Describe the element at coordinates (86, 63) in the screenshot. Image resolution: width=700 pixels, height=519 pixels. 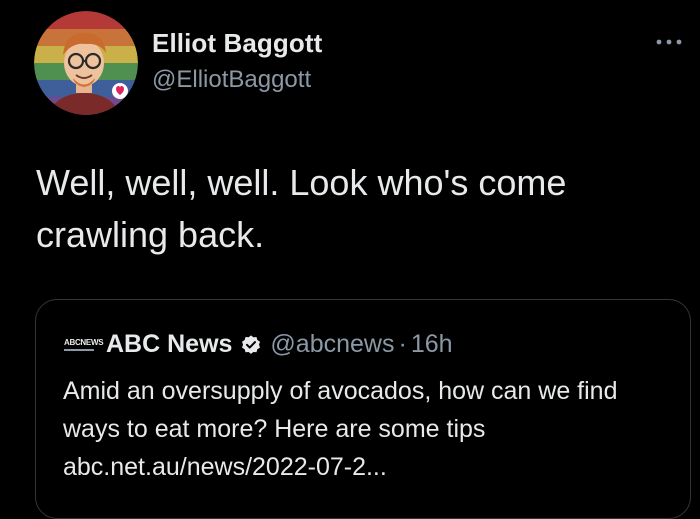
I see `author-avatar` at that location.